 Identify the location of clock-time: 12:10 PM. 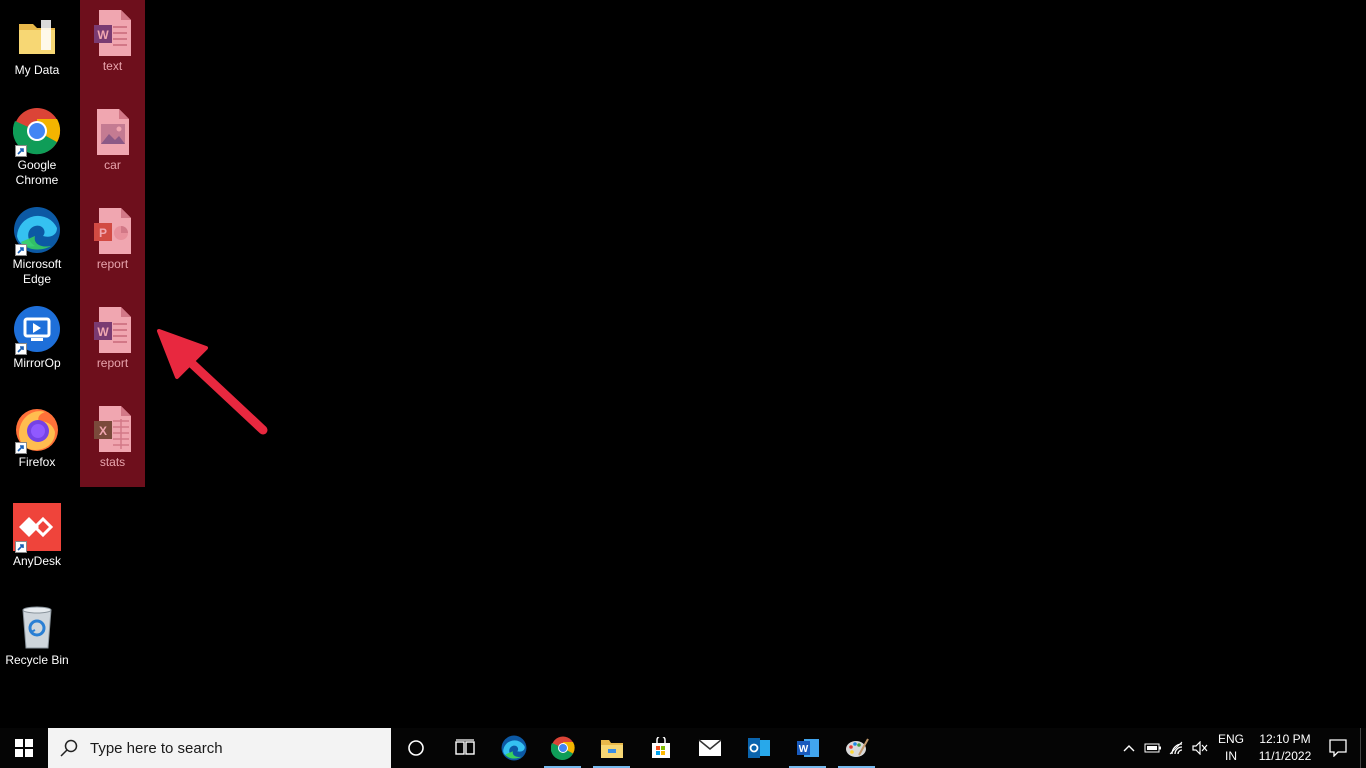
(1285, 739).